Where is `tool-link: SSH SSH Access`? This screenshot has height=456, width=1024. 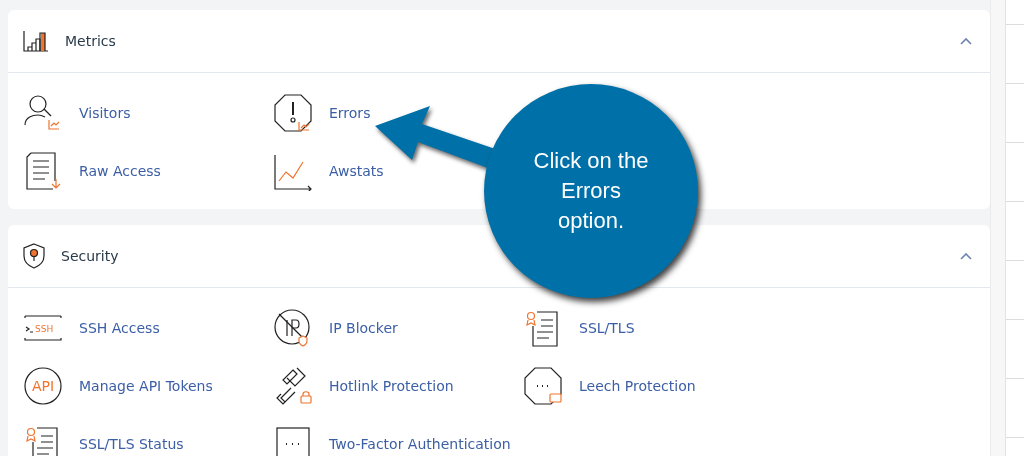
tool-link: SSH SSH Access is located at coordinates (91, 328).